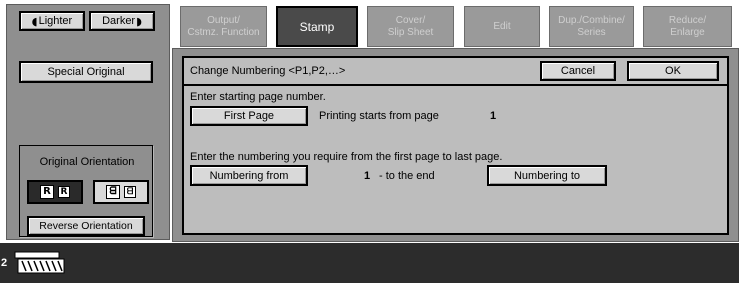  I want to click on tab-label: Stamp, so click(317, 26).